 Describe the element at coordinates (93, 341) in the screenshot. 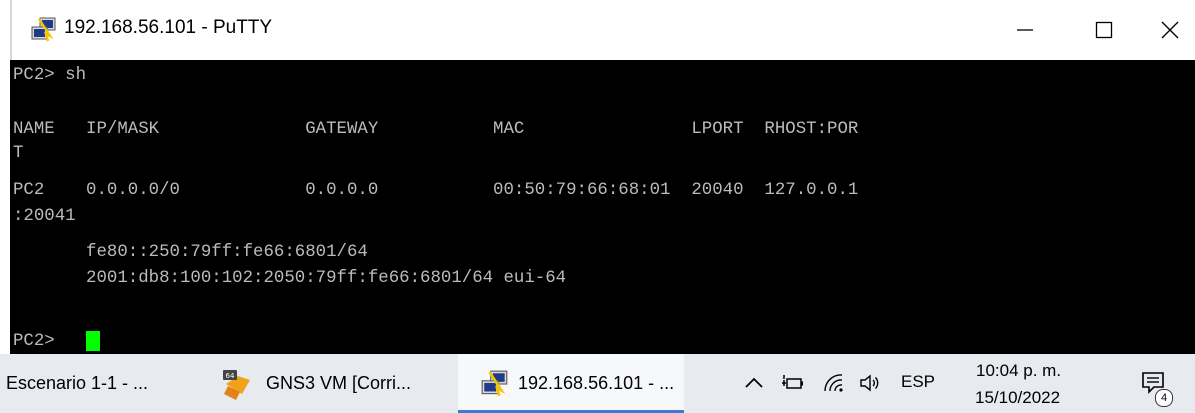

I see `terminal-cursor` at that location.